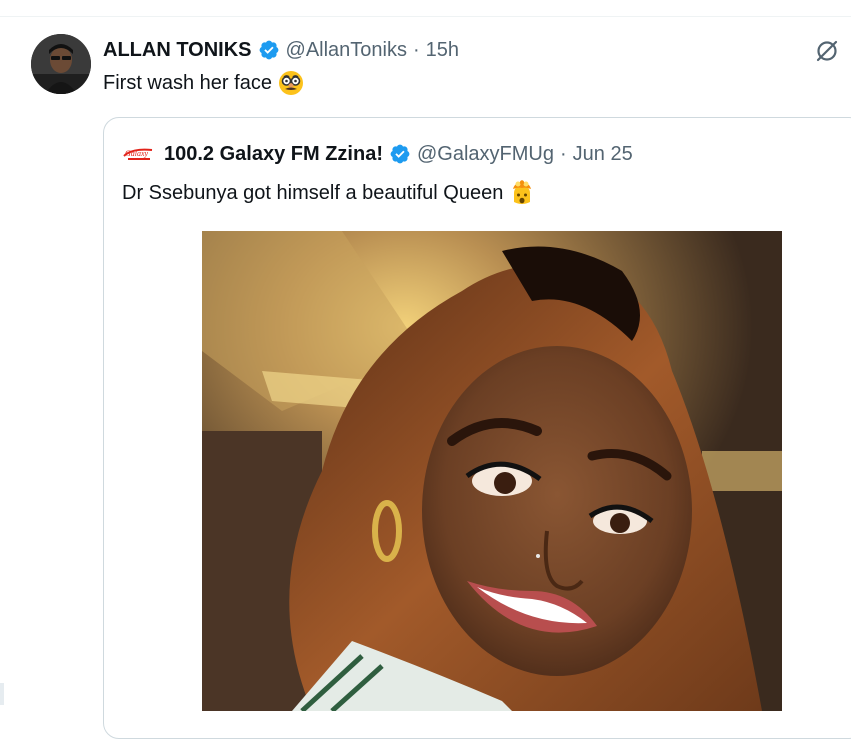 Image resolution: width=851 pixels, height=739 pixels. Describe the element at coordinates (2, 694) in the screenshot. I see `scroll-edge` at that location.